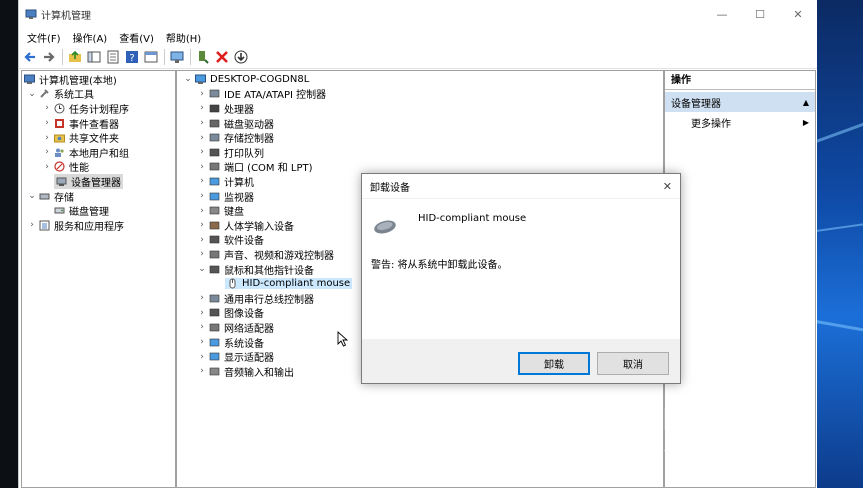 The width and height of the screenshot is (863, 488). I want to click on uninstall-button: 卸载, so click(554, 363).